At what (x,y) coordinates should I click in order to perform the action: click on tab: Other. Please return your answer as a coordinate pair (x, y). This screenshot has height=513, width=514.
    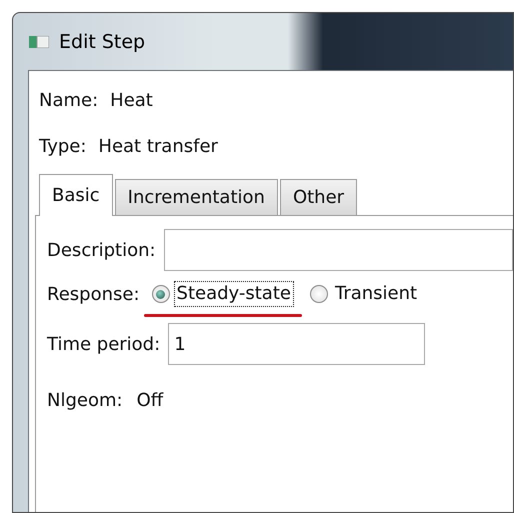
    Looking at the image, I should click on (319, 197).